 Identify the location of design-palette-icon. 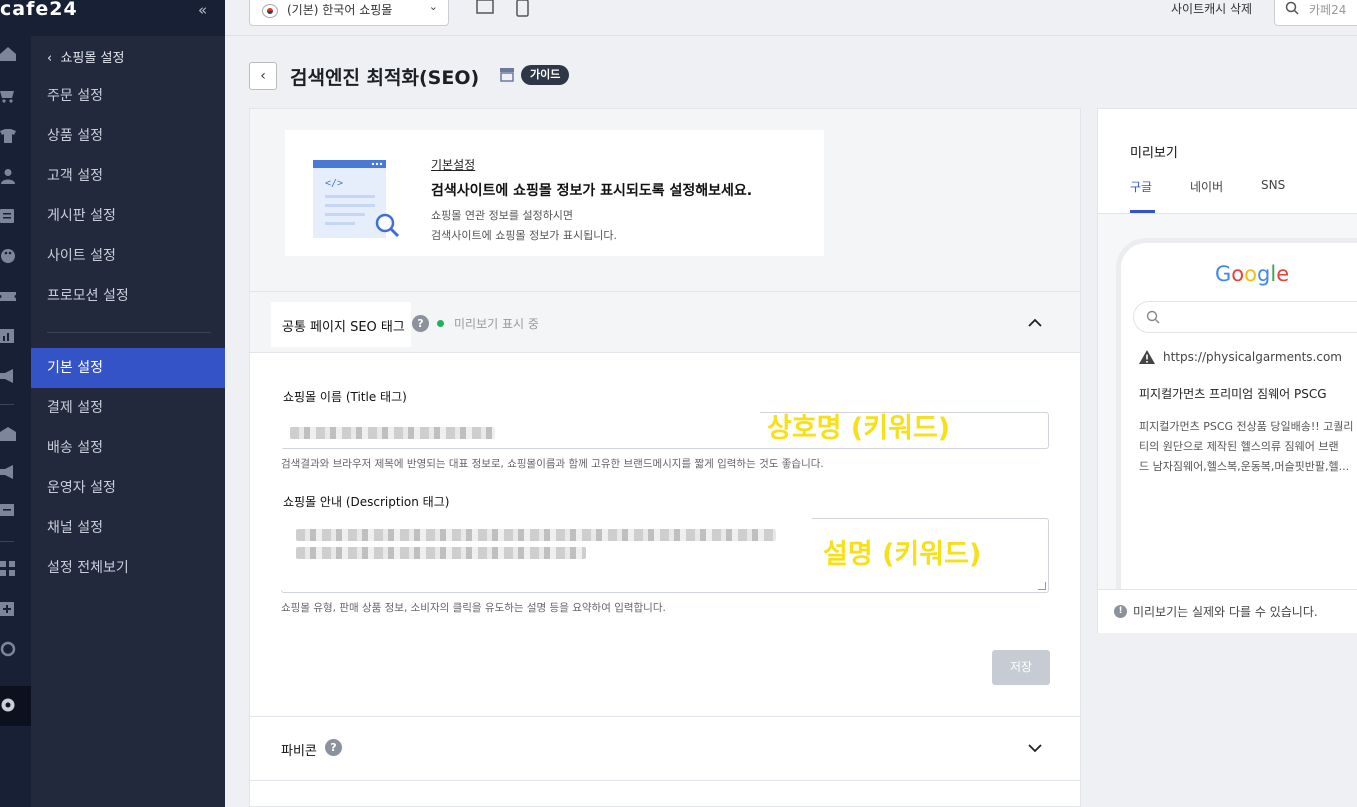
(8, 256).